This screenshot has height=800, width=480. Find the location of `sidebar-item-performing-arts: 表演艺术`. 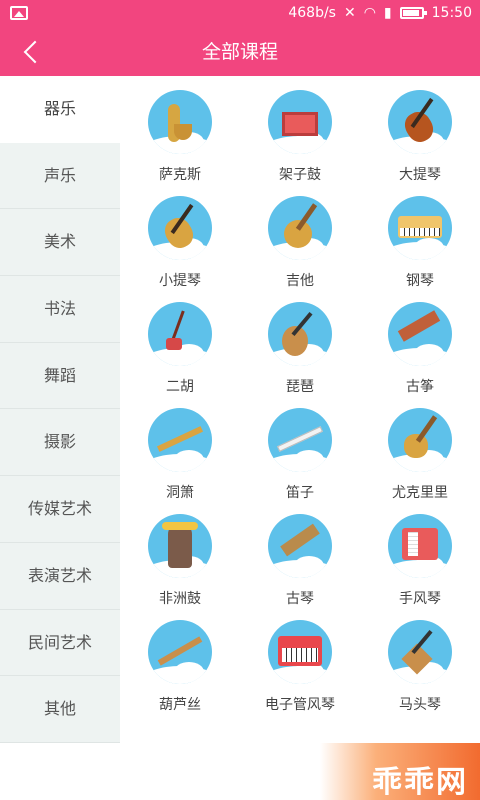

sidebar-item-performing-arts: 表演艺术 is located at coordinates (60, 576).